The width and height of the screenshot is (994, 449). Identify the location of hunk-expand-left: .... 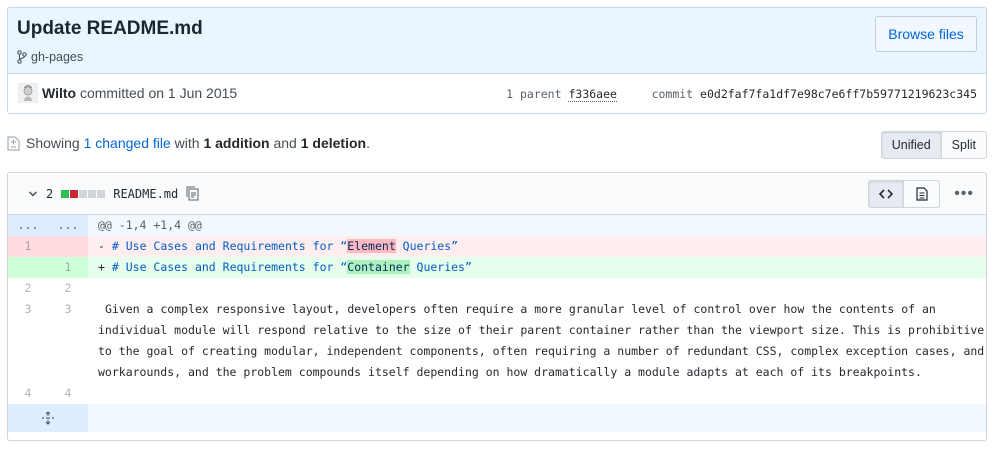
(28, 225).